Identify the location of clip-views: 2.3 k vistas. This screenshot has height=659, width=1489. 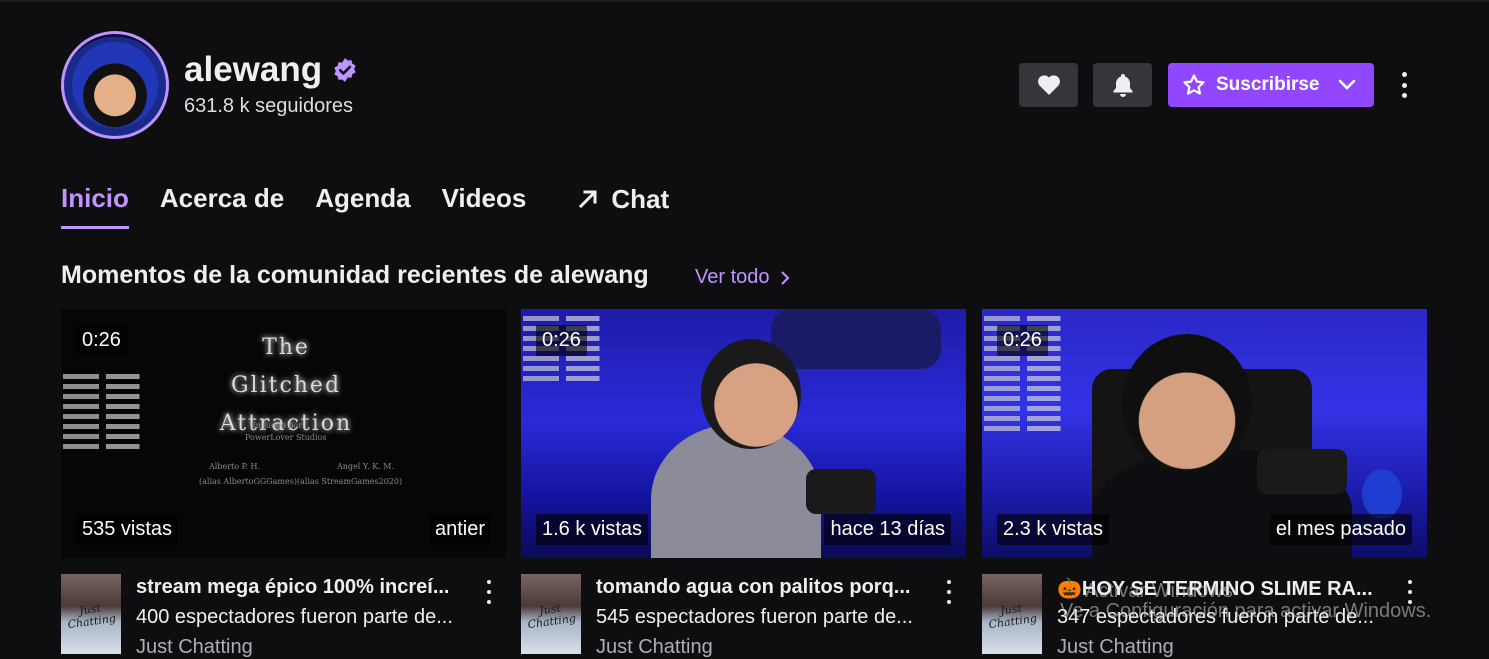
(1053, 529).